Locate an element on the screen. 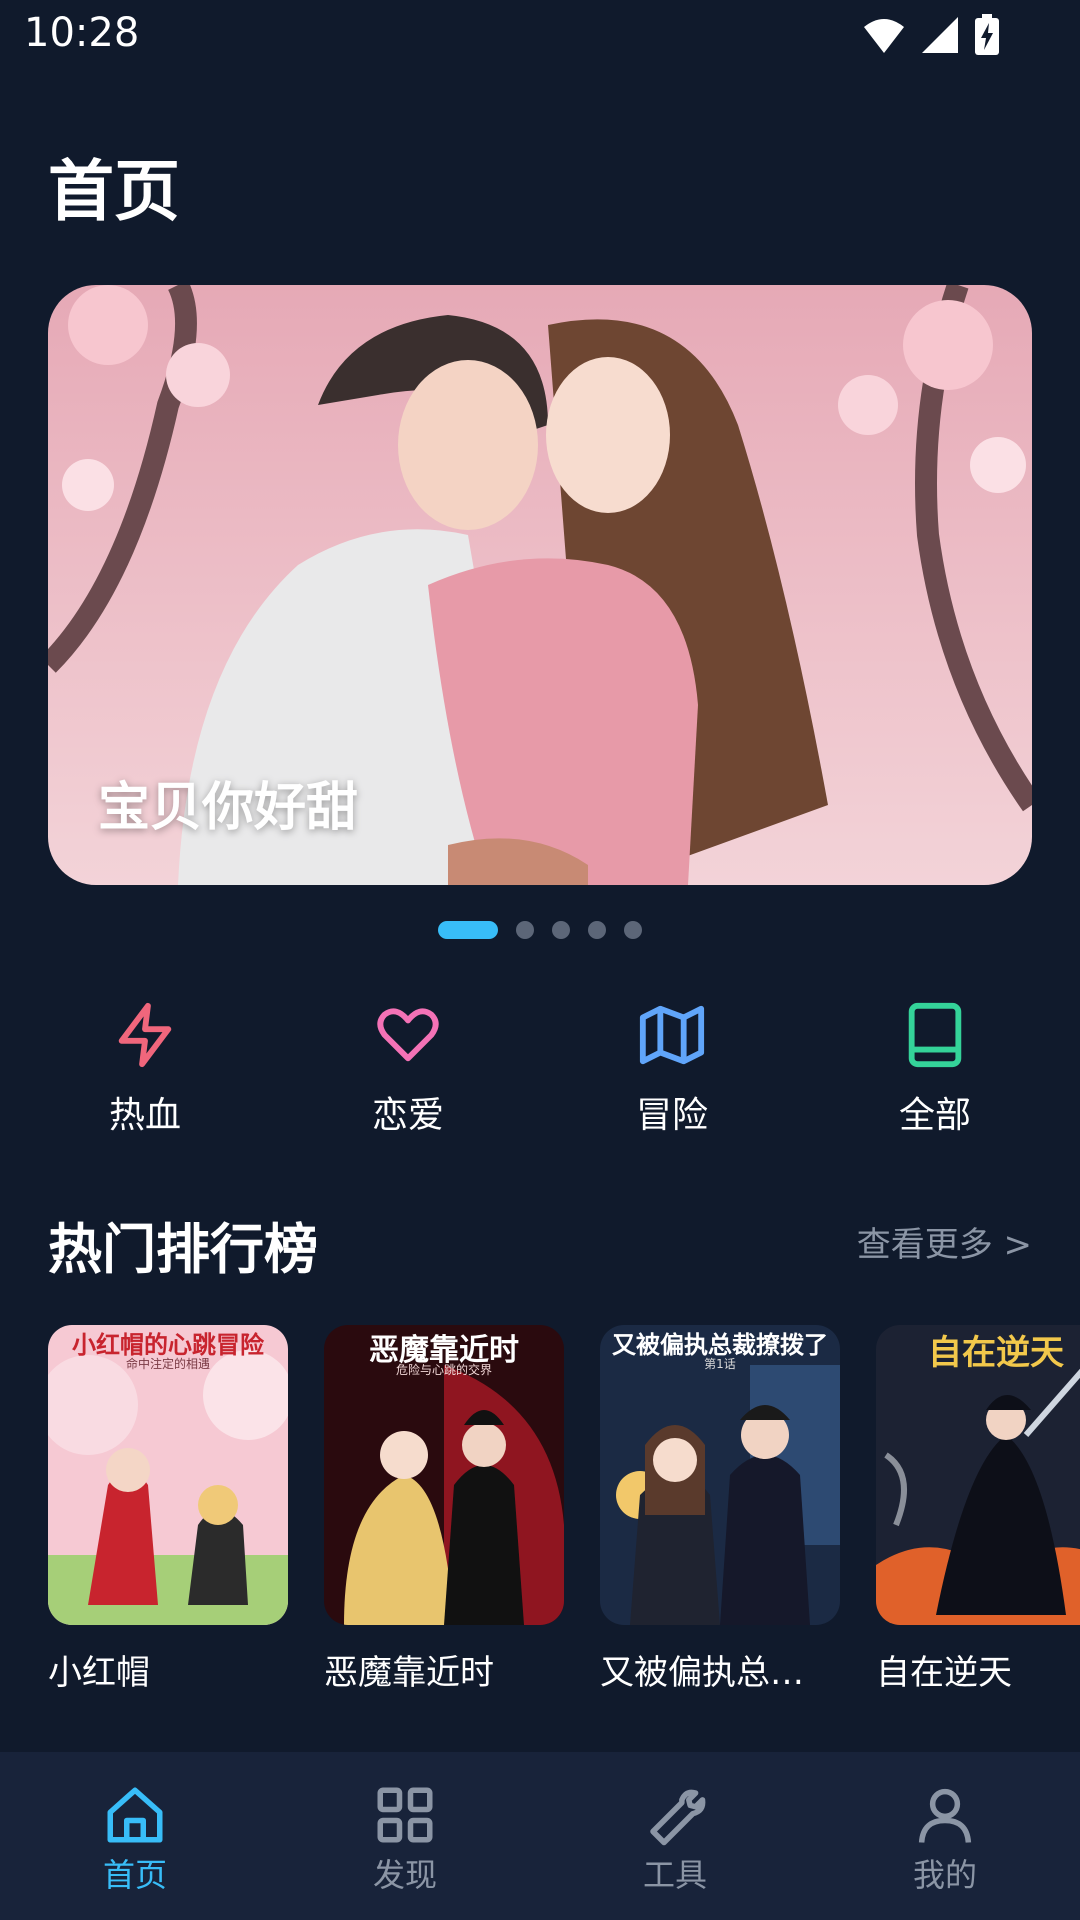 This screenshot has width=1080, height=1920. book-title: 小红帽 is located at coordinates (99, 1673).